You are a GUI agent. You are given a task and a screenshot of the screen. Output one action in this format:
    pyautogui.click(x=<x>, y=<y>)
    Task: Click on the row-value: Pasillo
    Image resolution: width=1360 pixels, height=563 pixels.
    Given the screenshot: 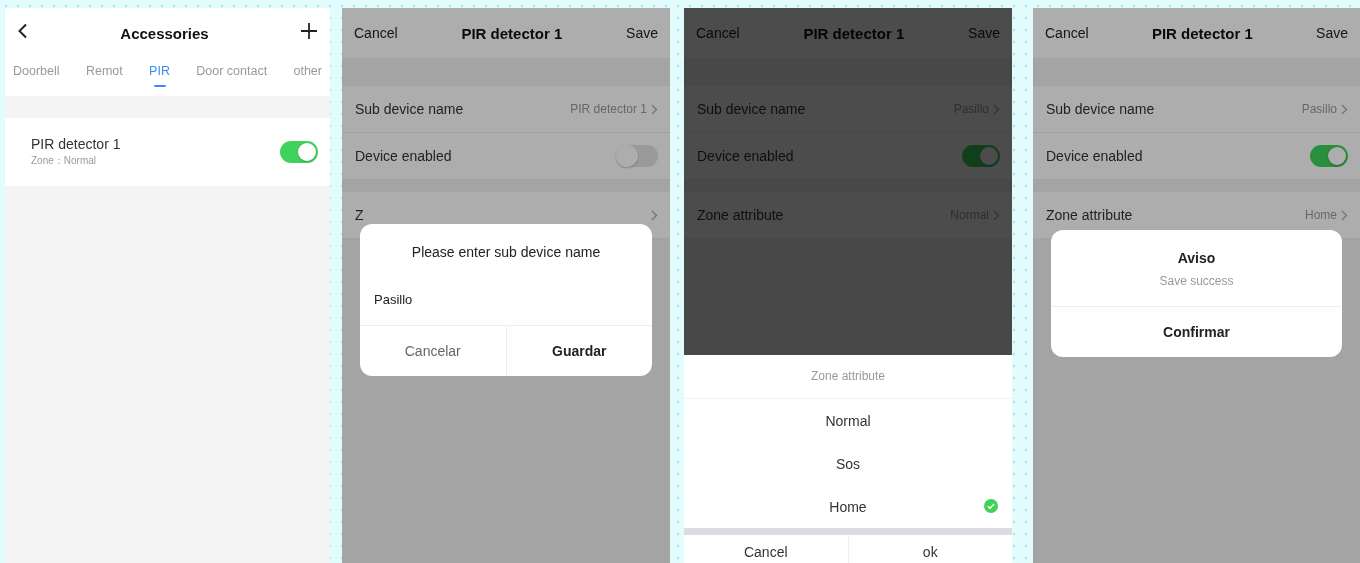 What is the action you would take?
    pyautogui.click(x=1319, y=109)
    